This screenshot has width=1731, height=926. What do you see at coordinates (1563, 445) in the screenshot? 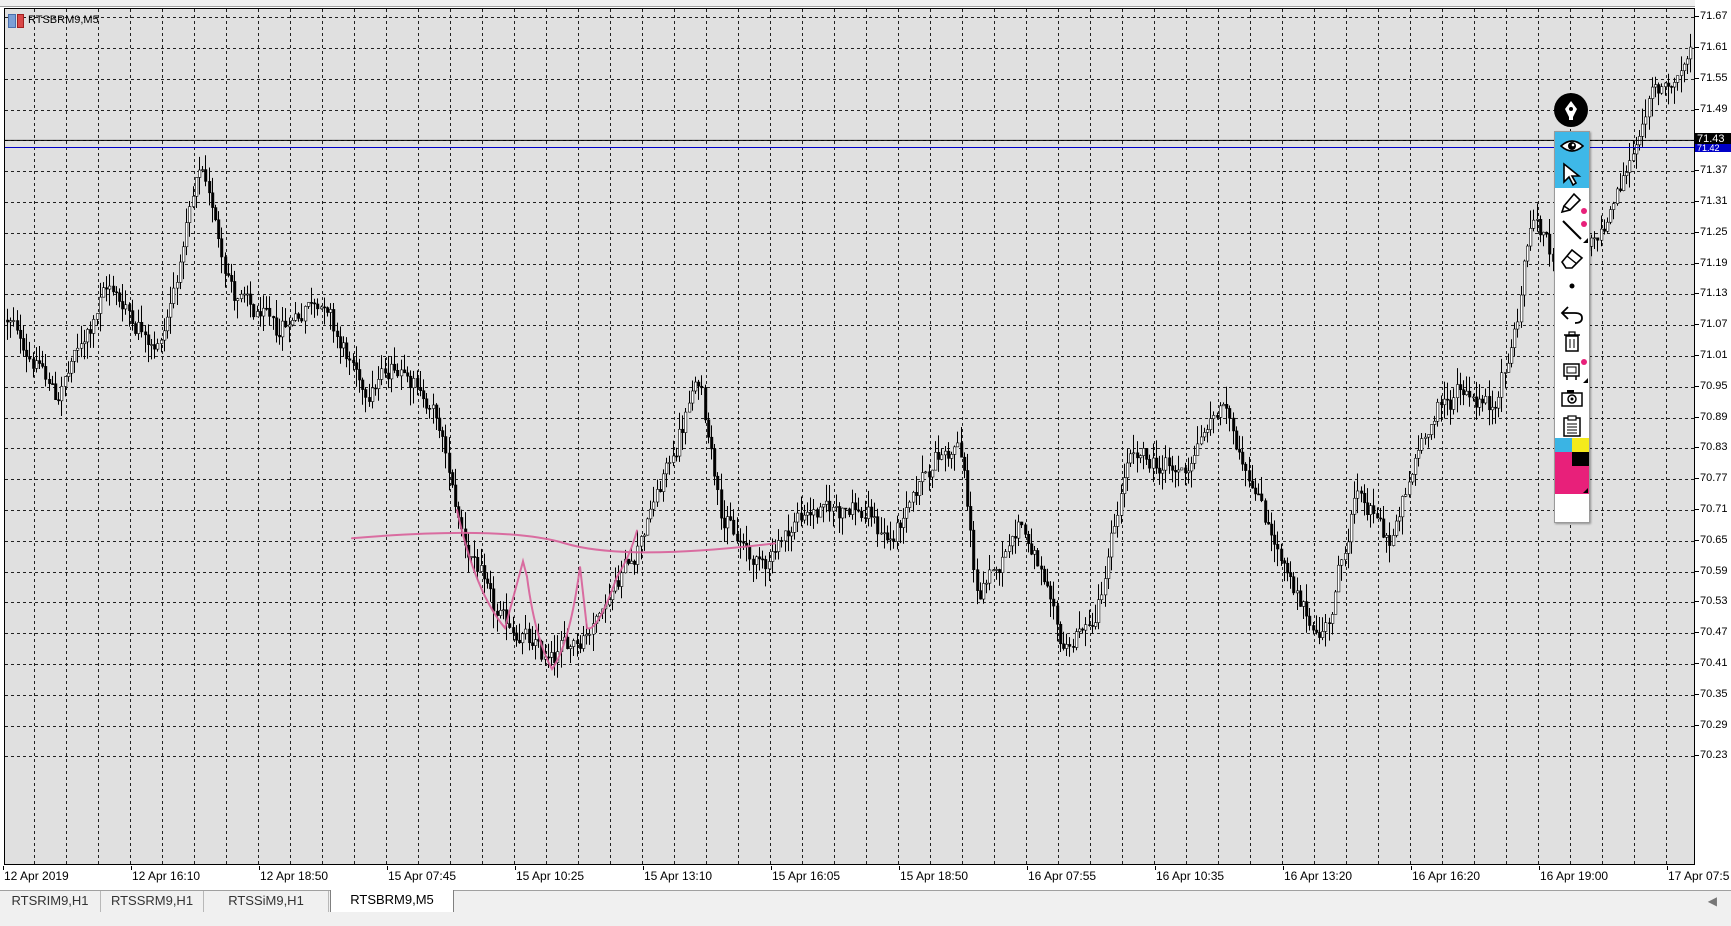
I see `color-swatch-blue` at bounding box center [1563, 445].